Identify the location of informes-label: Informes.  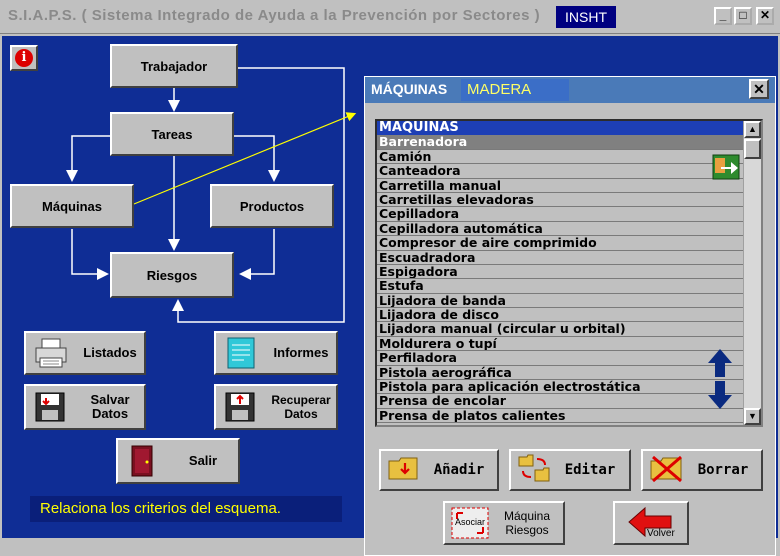
(301, 352).